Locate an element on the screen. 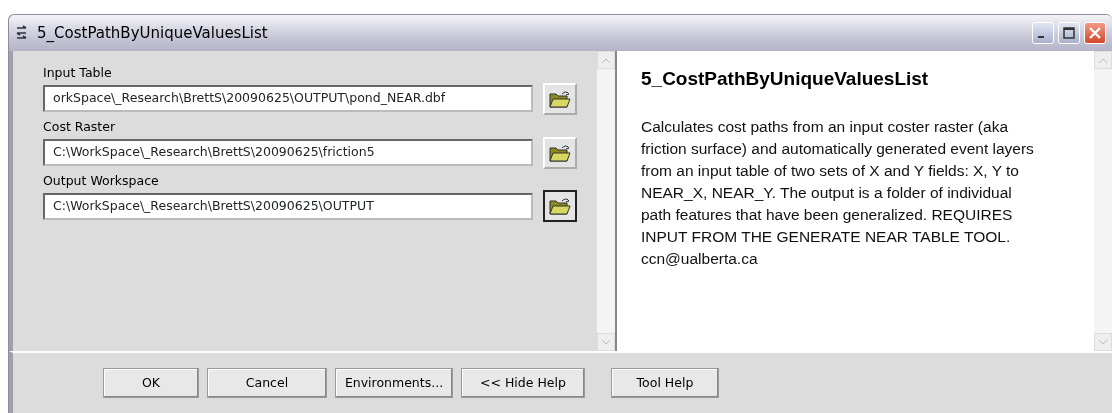 The image size is (1112, 413). help-text: Calculates cost paths from an input coster raster (aka friction surface) and automatically generated event layers from an input table of two sets of X and Y fields: X, Y to NEAR_X, NEAR_Y. The output is a folder of individual path features that have been generalized. REQUIRES INPUT FROM THE GENERATE NEAR TABLE TOOL. ccn@ualberta.ca is located at coordinates (838, 192).